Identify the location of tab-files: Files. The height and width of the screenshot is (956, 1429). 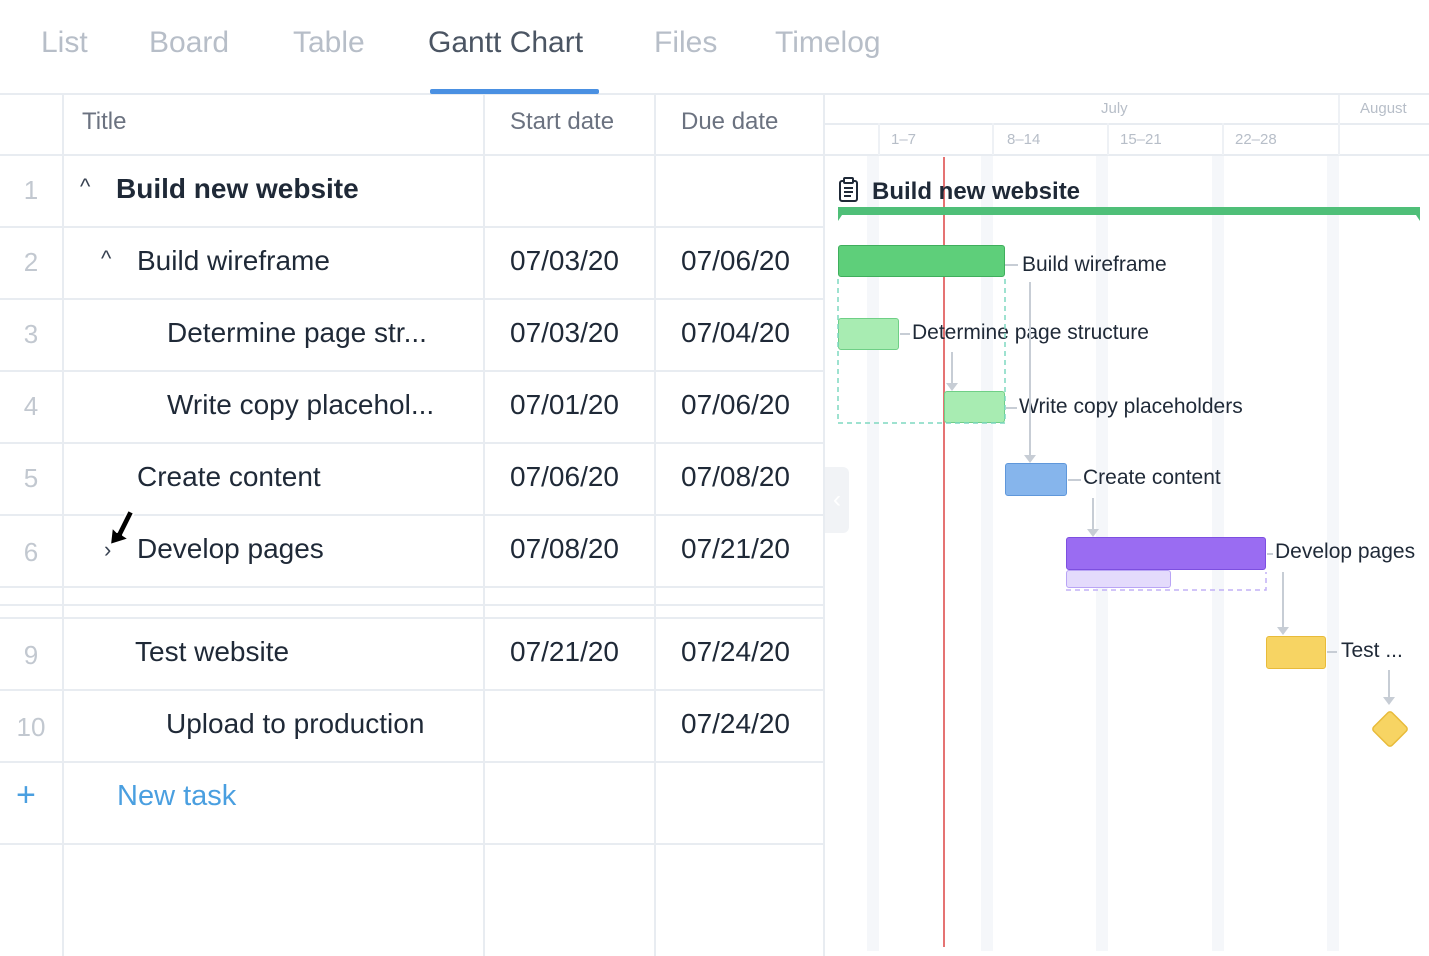
(685, 43).